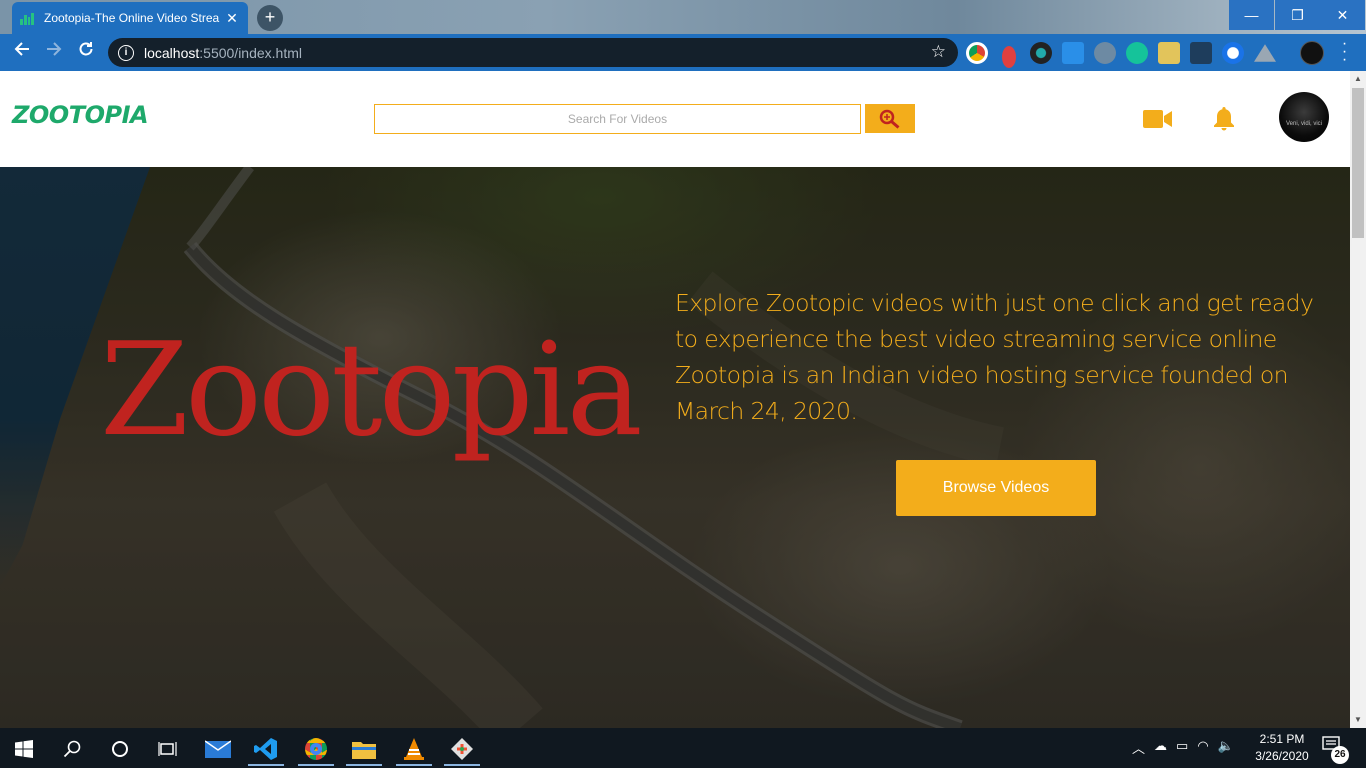 This screenshot has height=768, width=1366. I want to click on bookmark-star-icon: ☆, so click(938, 52).